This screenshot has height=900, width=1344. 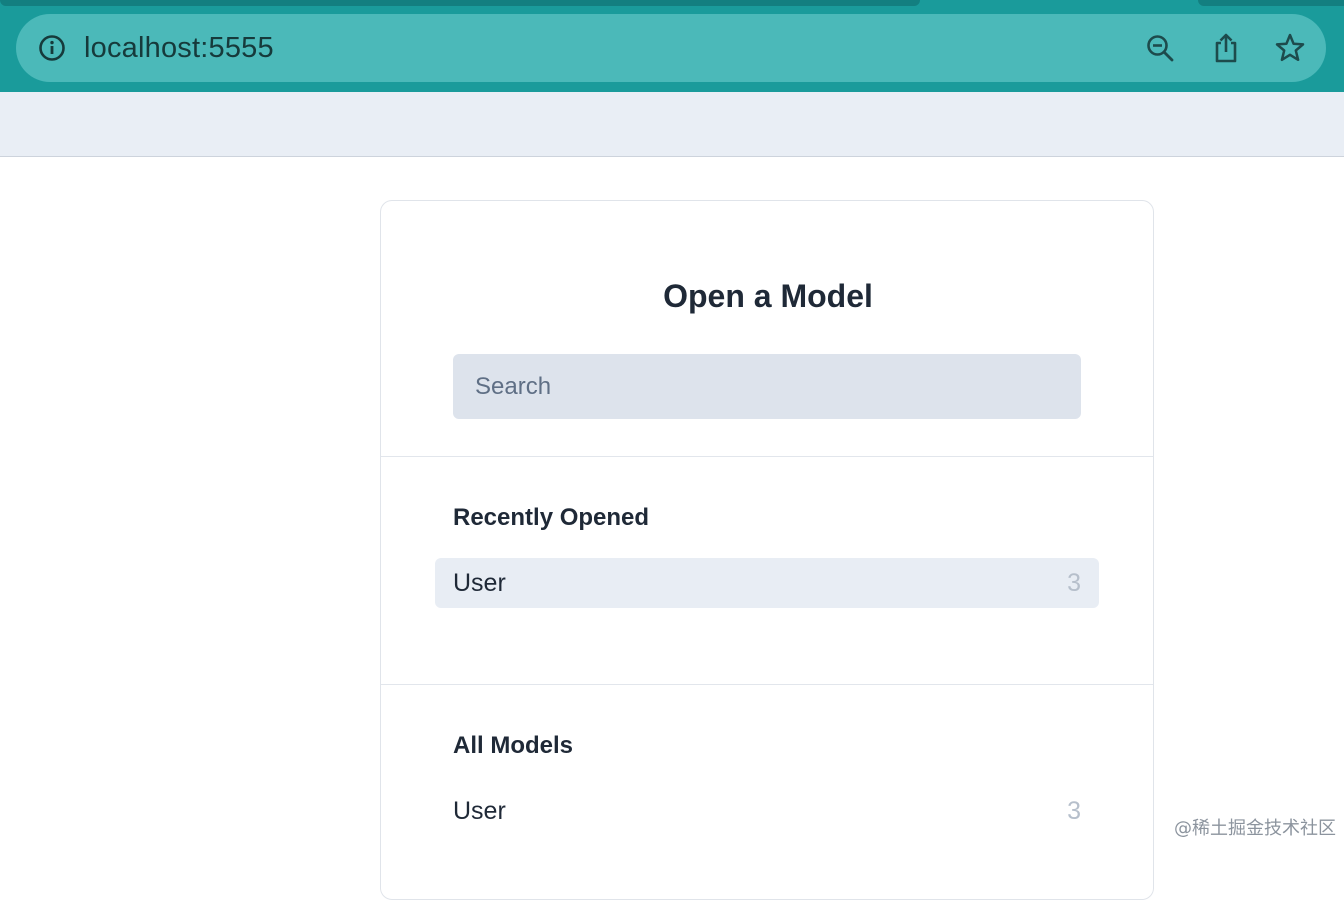 I want to click on browser-chrome: localhost:5555, so click(x=672, y=46).